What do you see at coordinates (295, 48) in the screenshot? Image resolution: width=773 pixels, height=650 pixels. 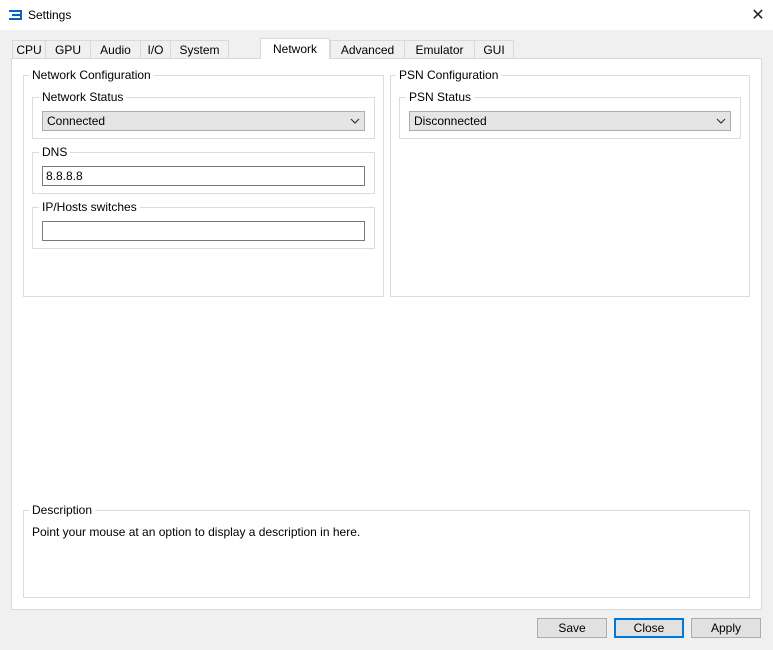 I see `tab-network: Network` at bounding box center [295, 48].